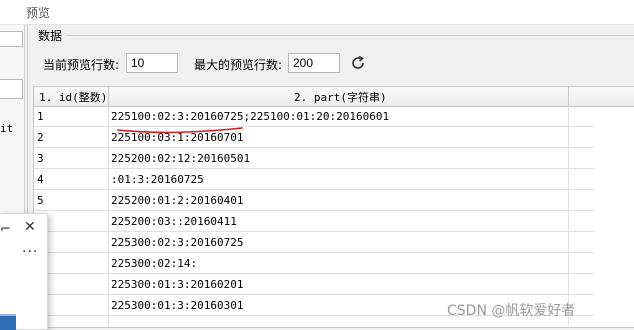 The image size is (634, 330). I want to click on floating-popup: ⌐ ✕ ···, so click(24, 271).